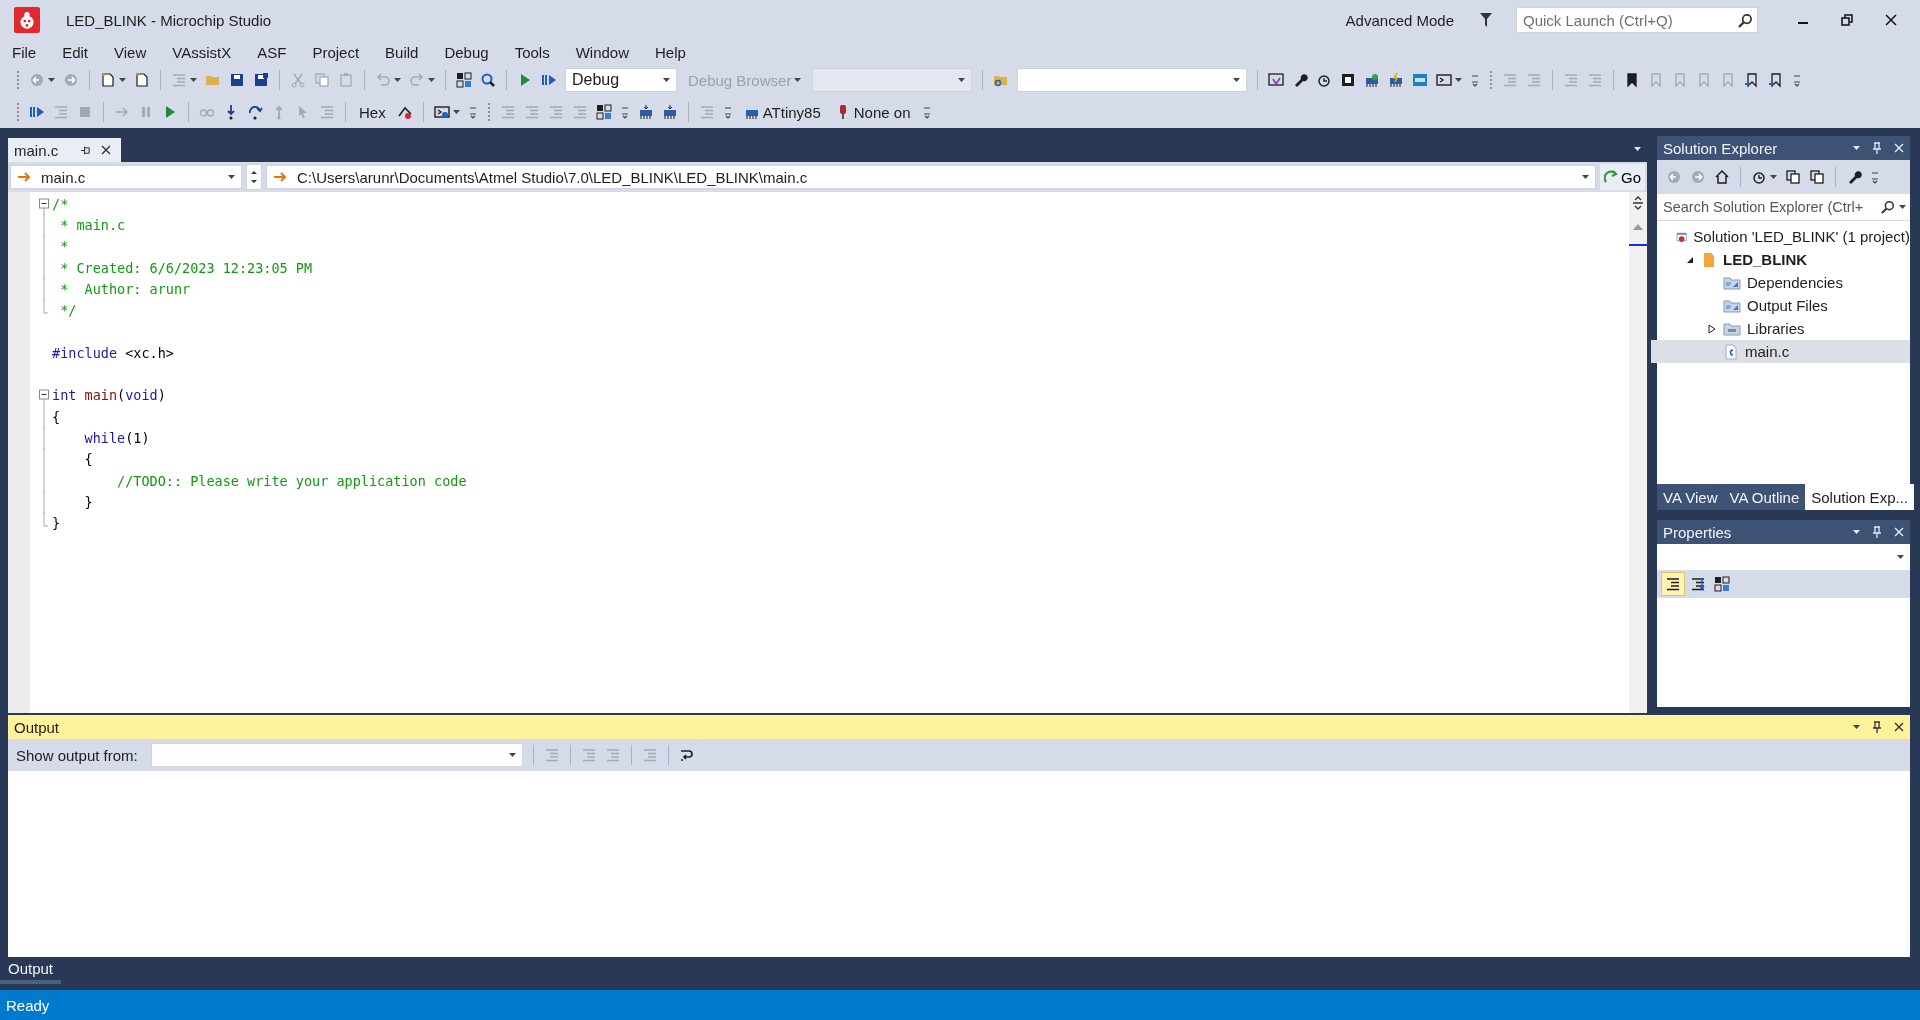  Describe the element at coordinates (336, 52) in the screenshot. I see `menu-item: Project` at that location.